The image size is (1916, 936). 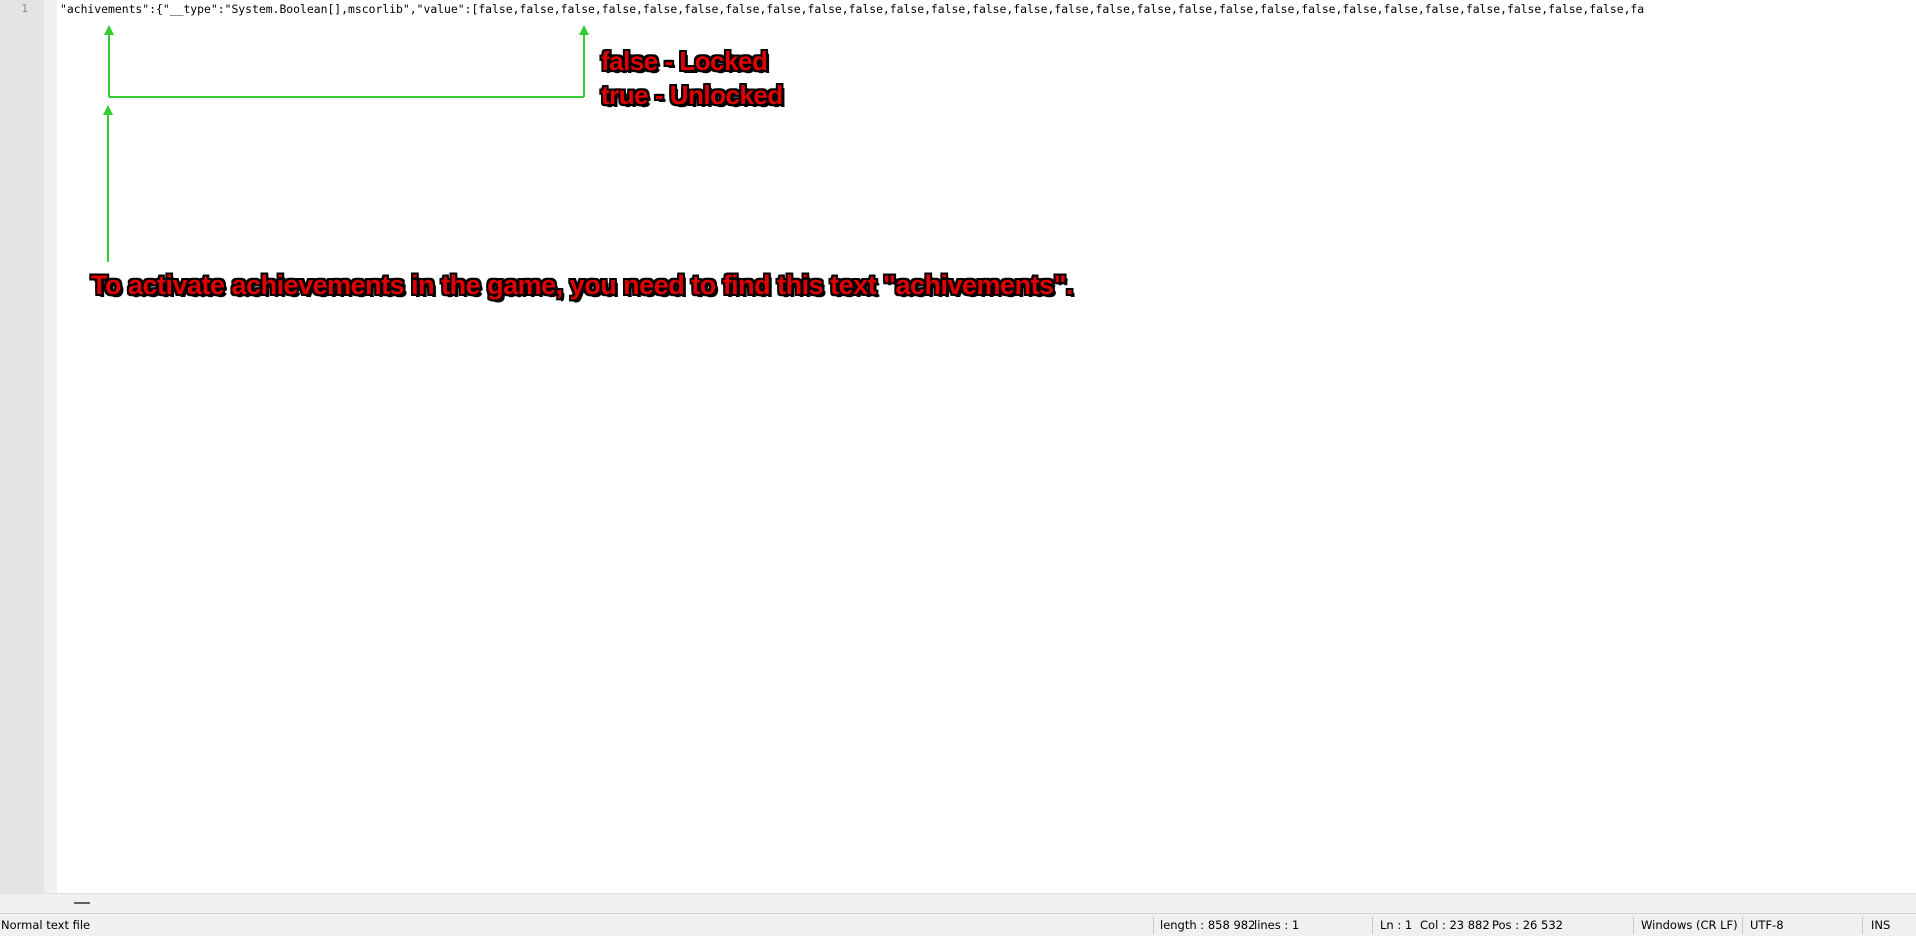 What do you see at coordinates (109, 30) in the screenshot?
I see `left-arrow-head` at bounding box center [109, 30].